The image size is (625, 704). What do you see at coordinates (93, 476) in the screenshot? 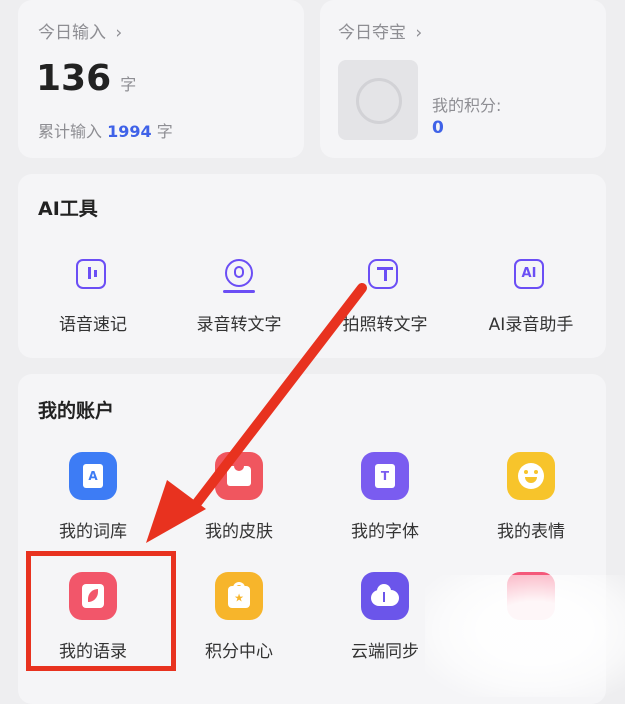
I see `lexicon-icon: A` at bounding box center [93, 476].